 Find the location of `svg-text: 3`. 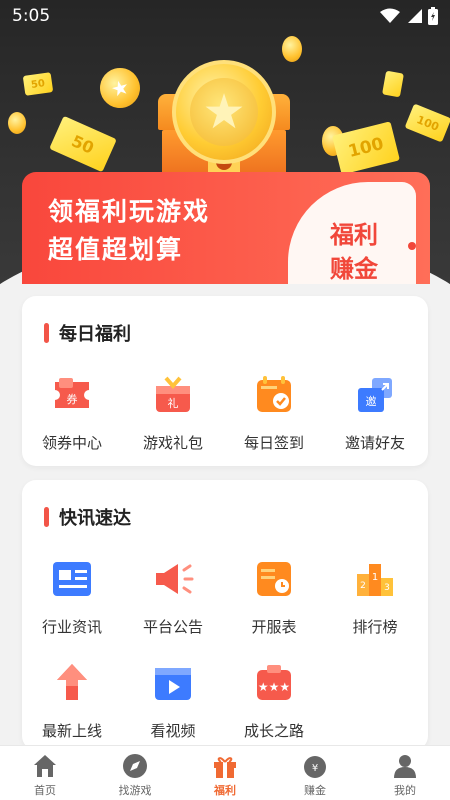

svg-text: 3 is located at coordinates (387, 588).